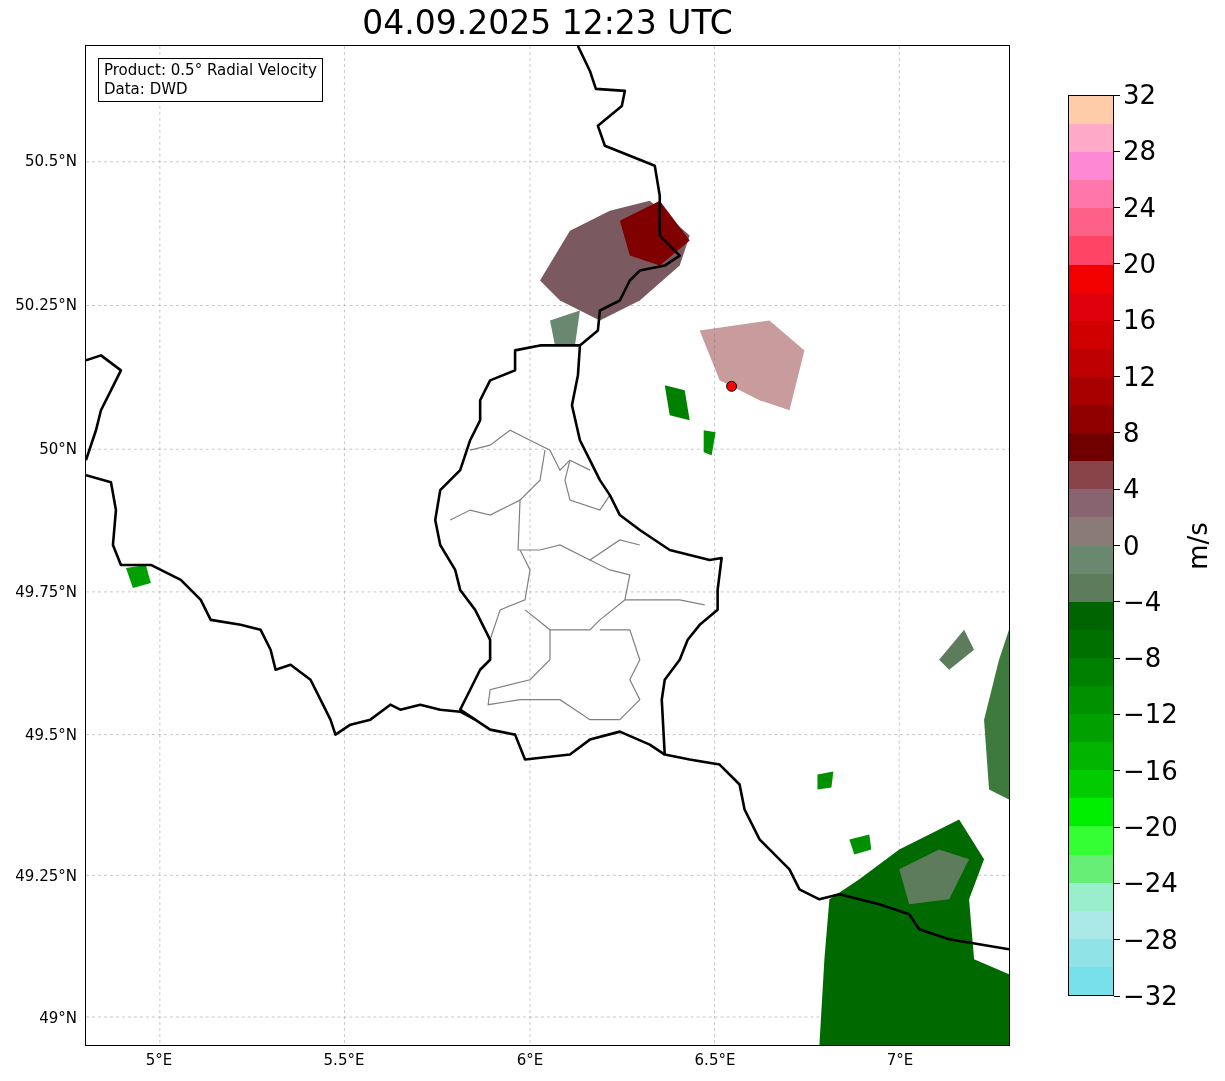 The width and height of the screenshot is (1225, 1081). I want to click on colorbar-tick-label: 12, so click(1140, 376).